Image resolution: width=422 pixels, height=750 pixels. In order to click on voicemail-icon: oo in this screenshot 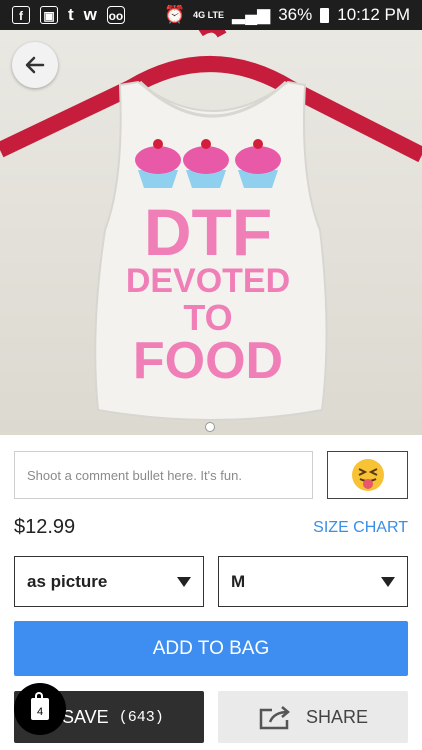, I will do `click(115, 15)`.